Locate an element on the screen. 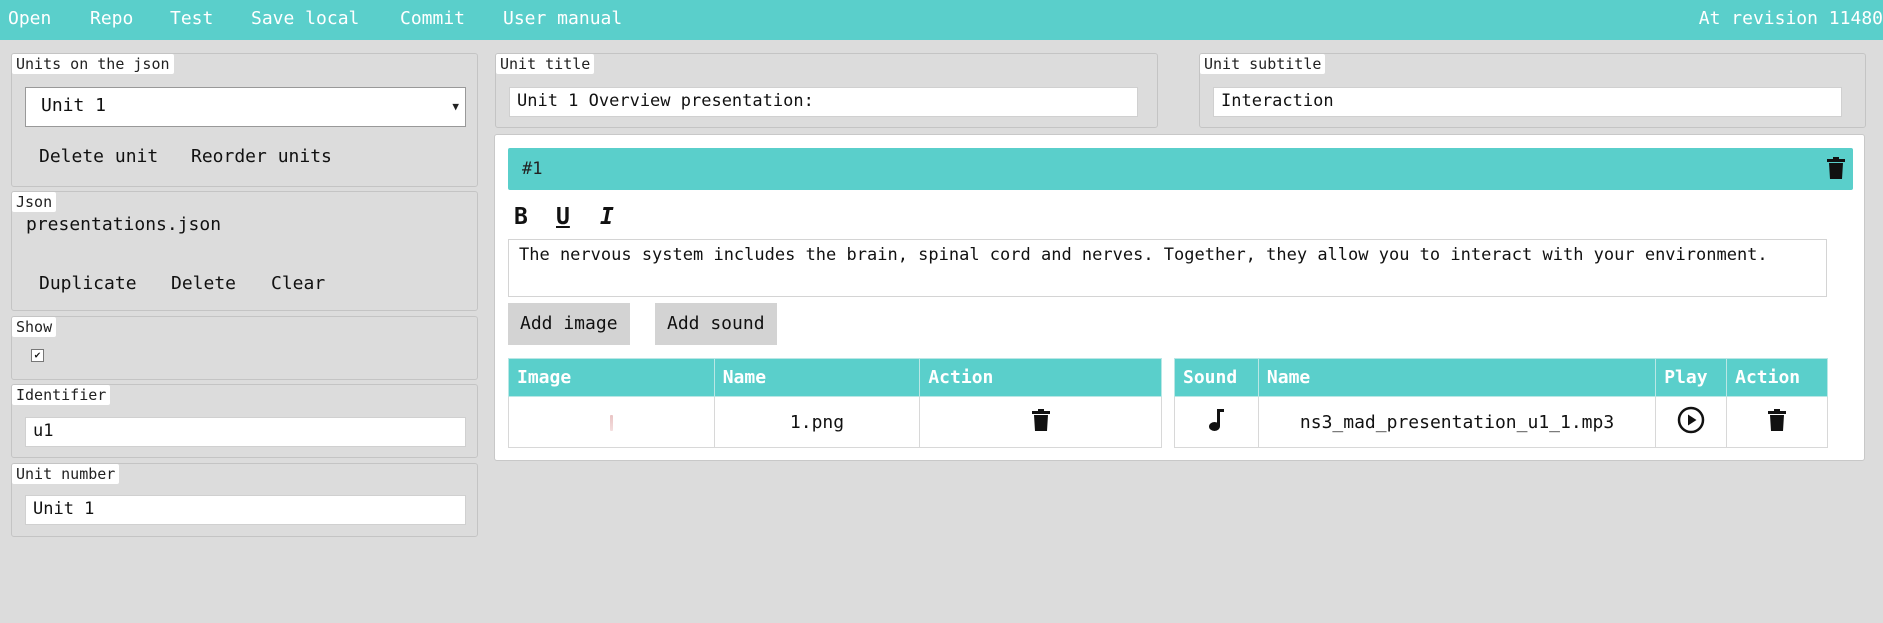 Image resolution: width=1883 pixels, height=623 pixels. column-header-sound: Sound is located at coordinates (1216, 377).